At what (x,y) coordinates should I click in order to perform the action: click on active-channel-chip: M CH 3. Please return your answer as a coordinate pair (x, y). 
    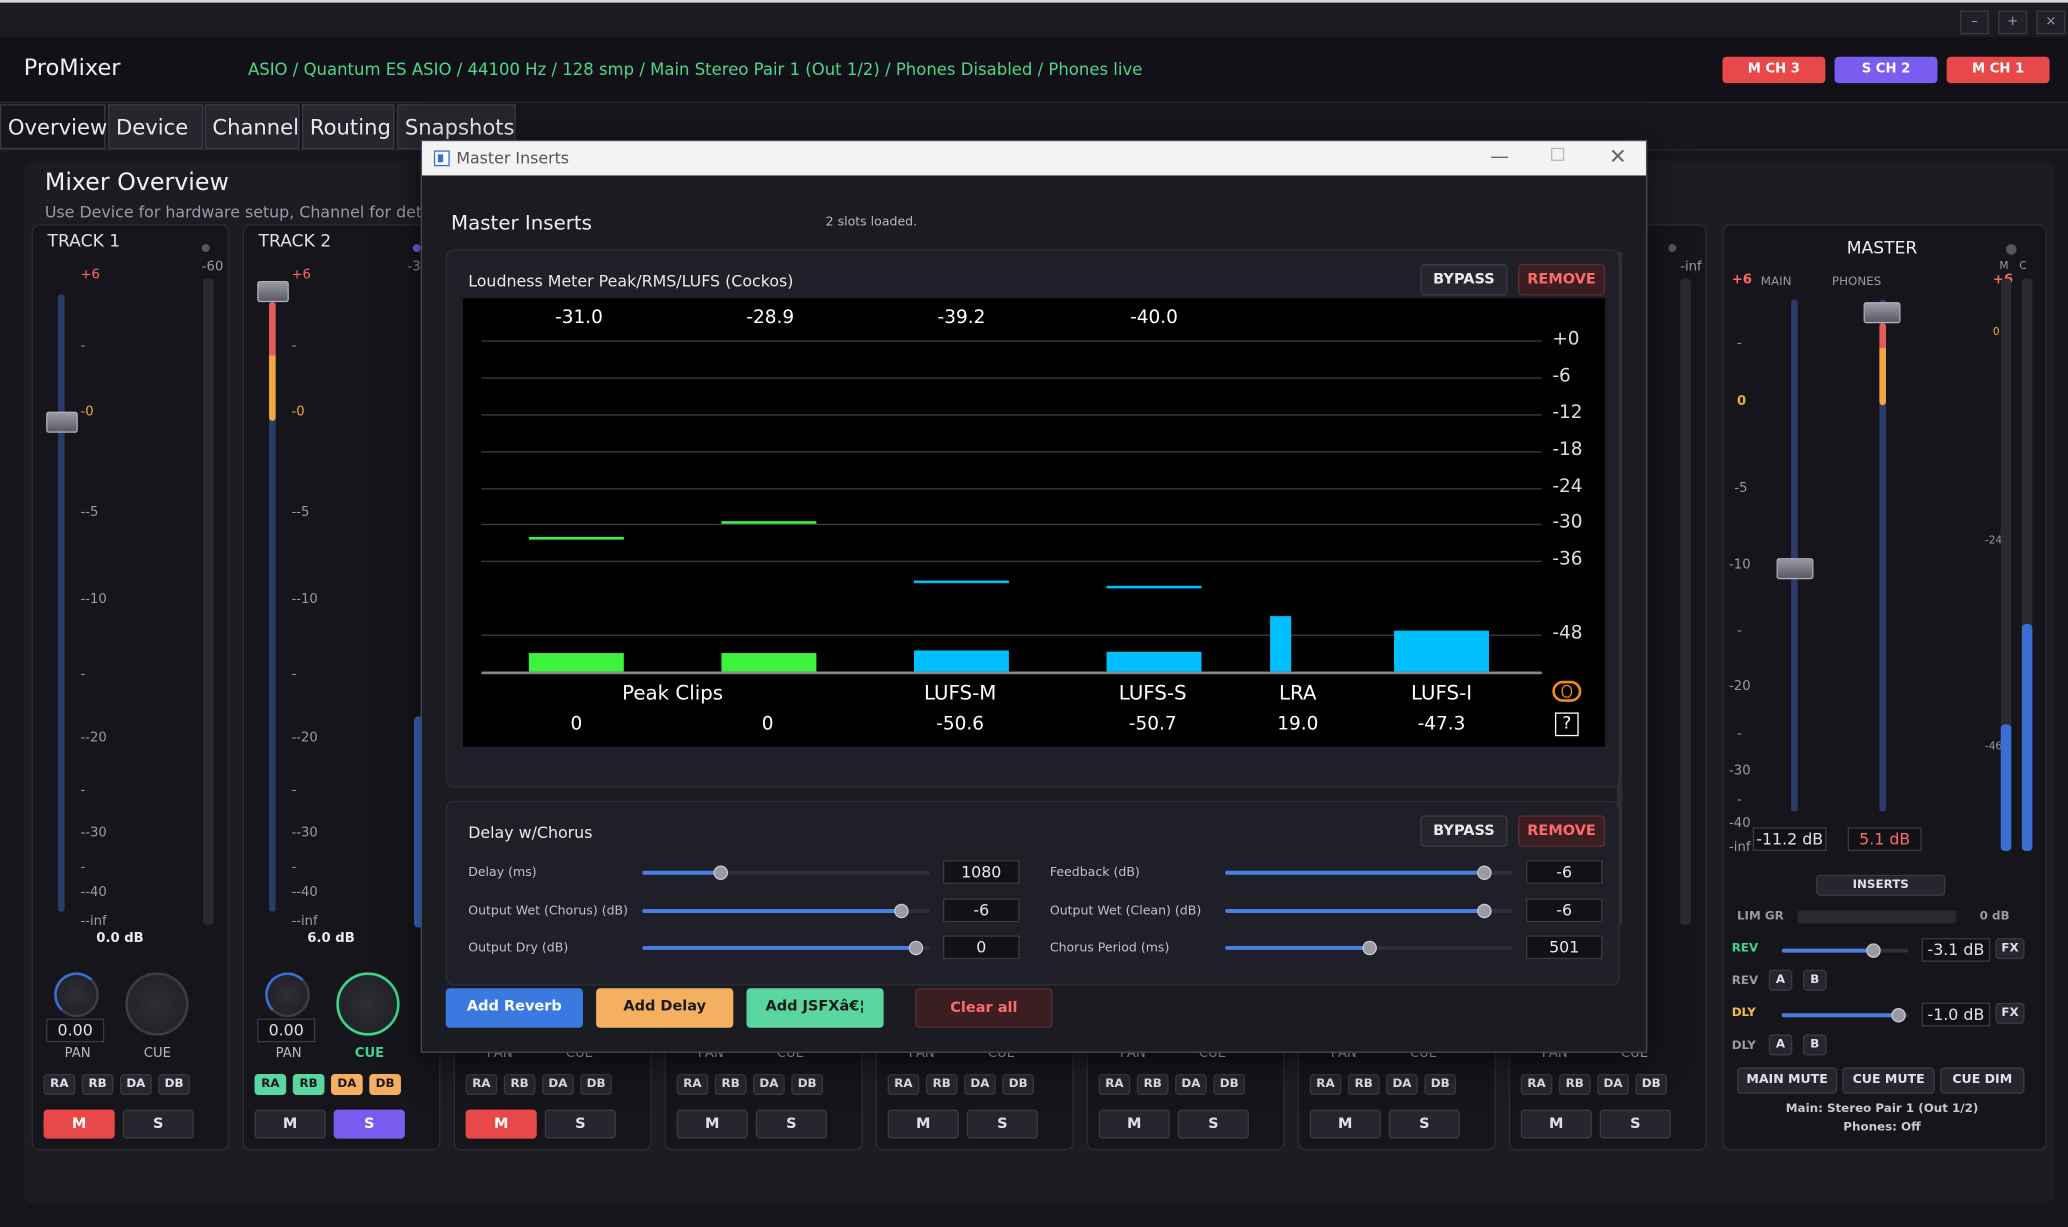
    Looking at the image, I should click on (1774, 70).